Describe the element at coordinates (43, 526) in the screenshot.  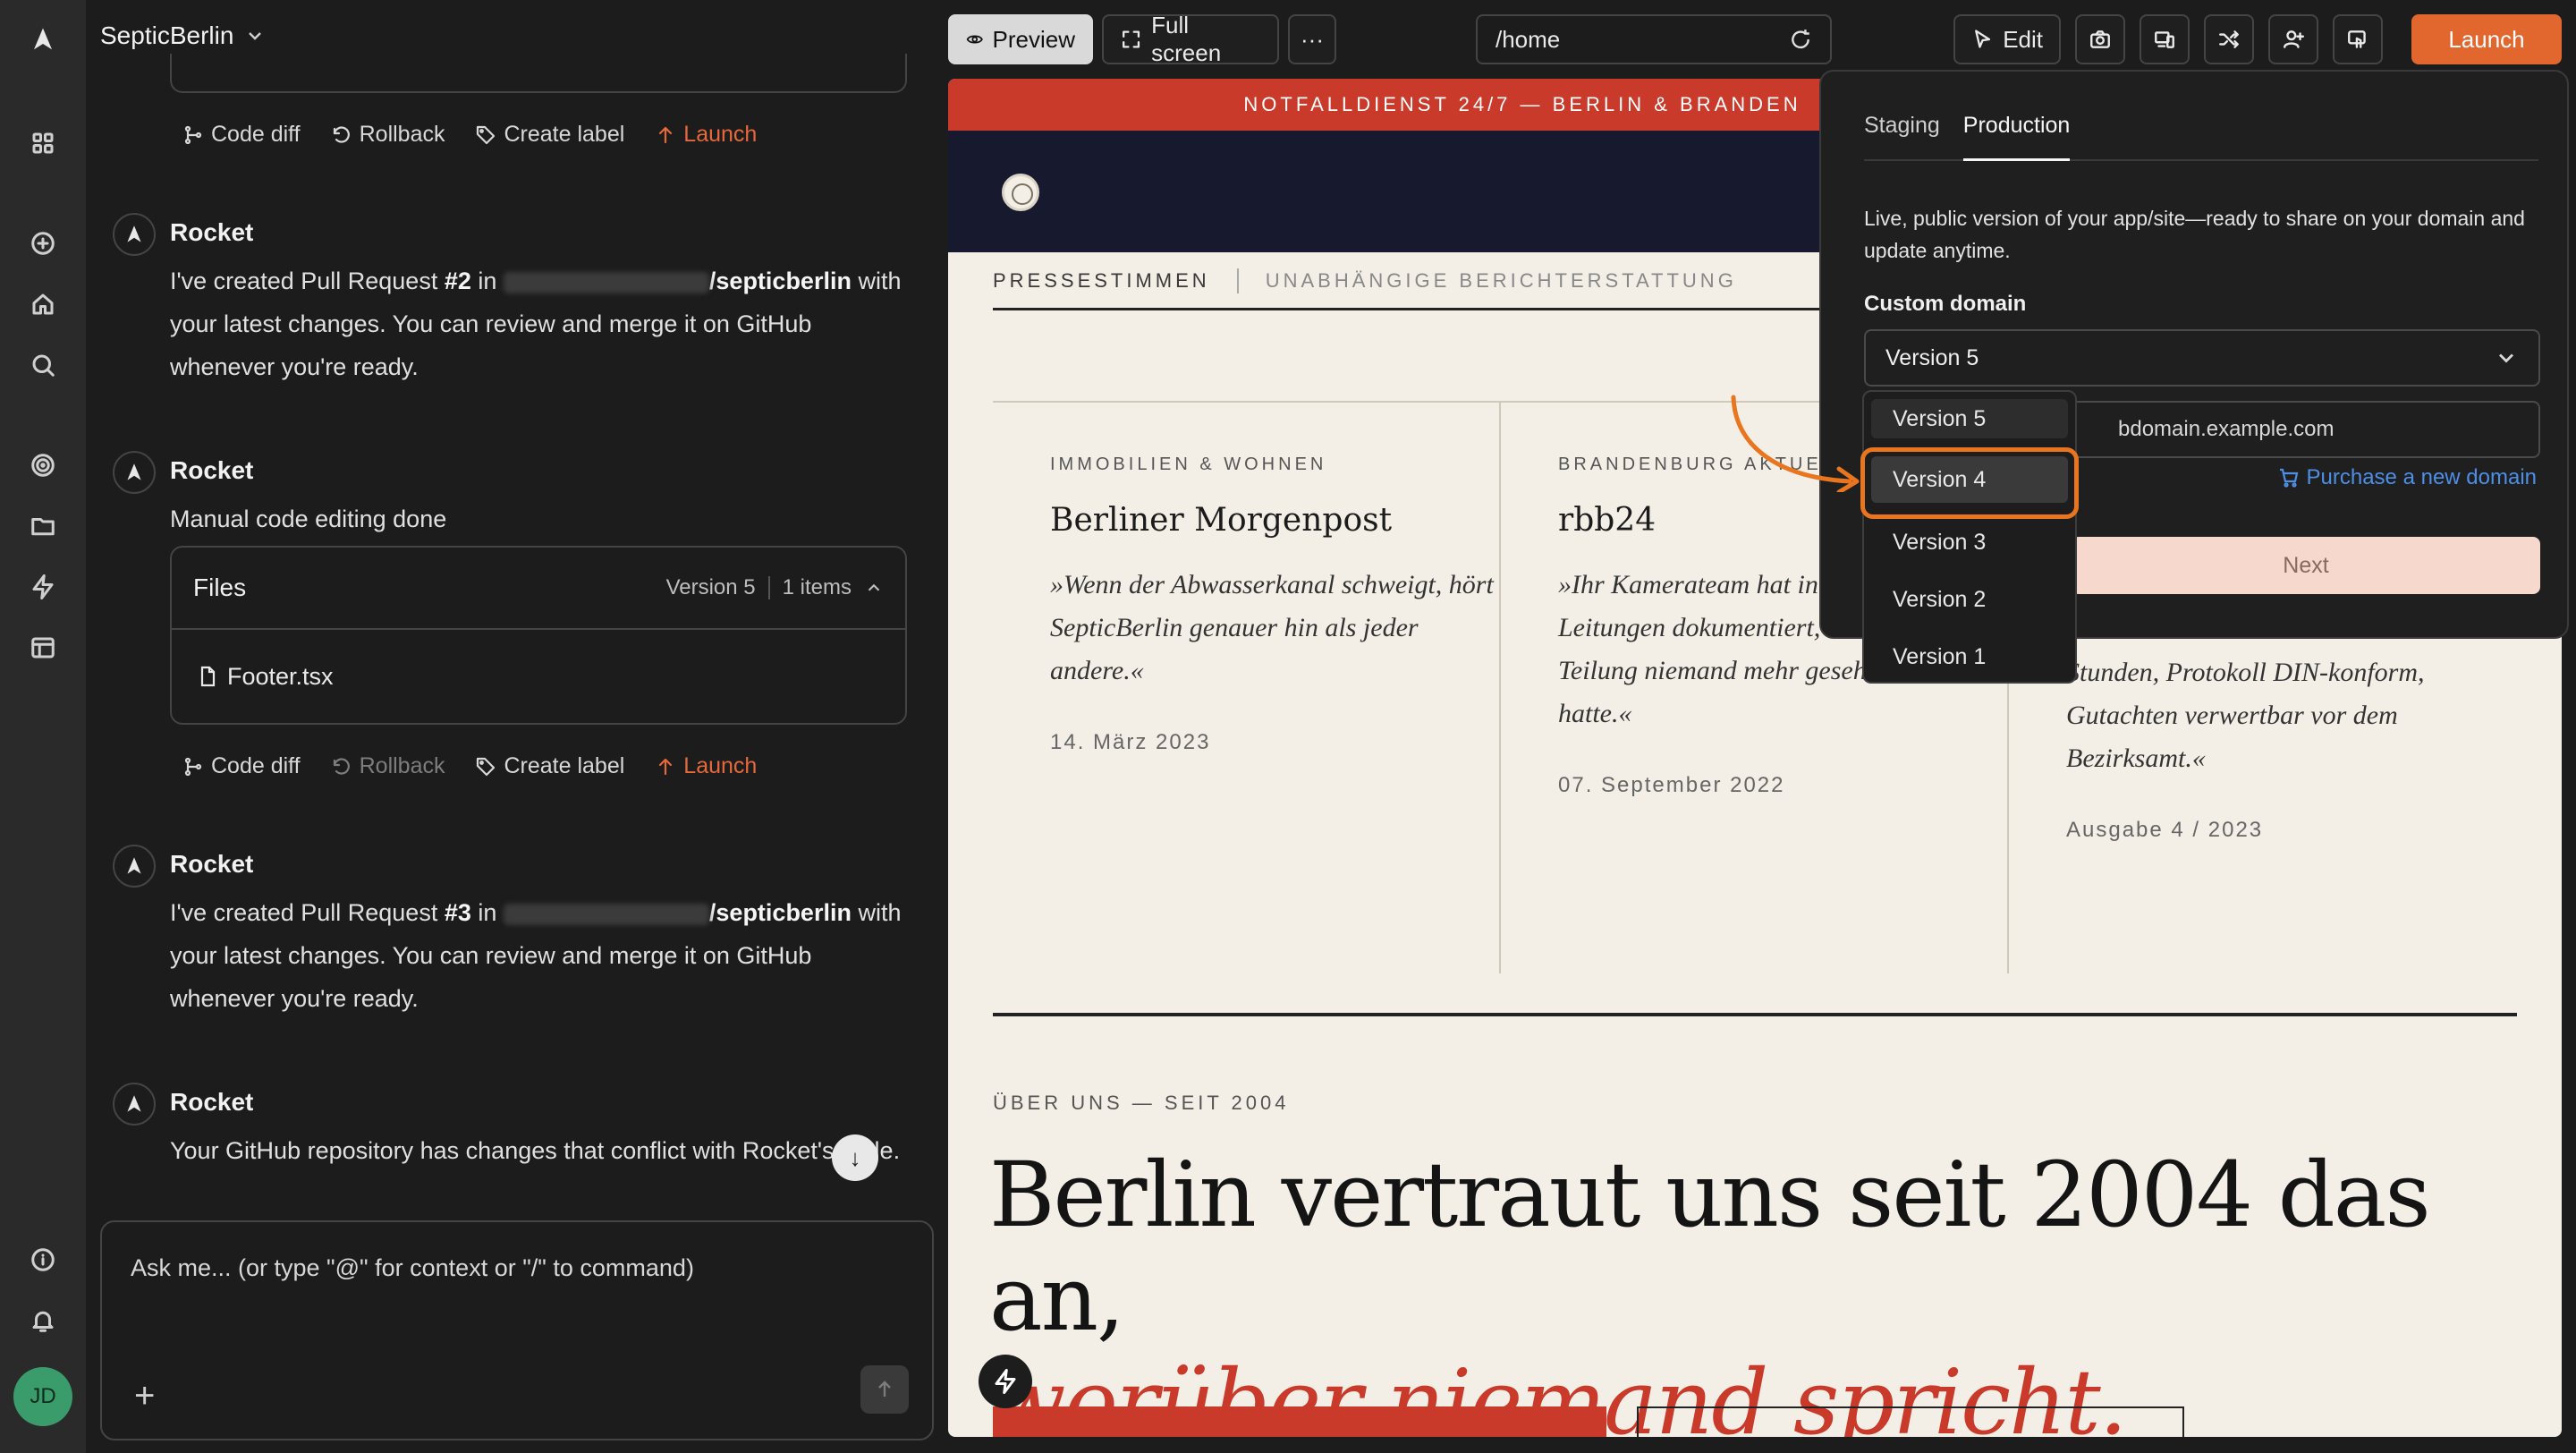
I see `folder-icon` at that location.